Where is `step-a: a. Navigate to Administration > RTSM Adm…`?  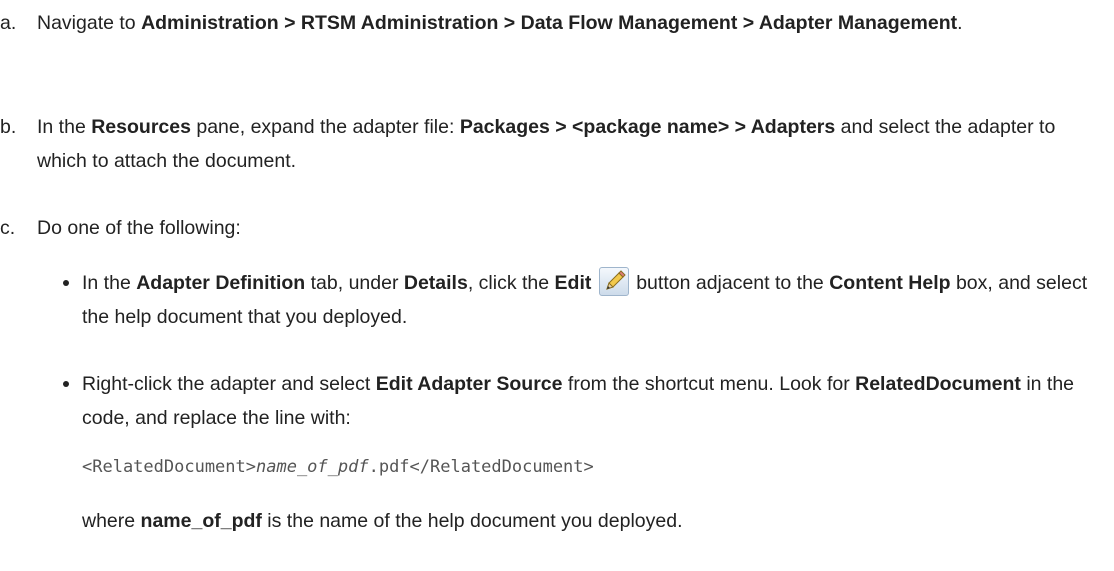 step-a: a. Navigate to Administration > RTSM Adm… is located at coordinates (554, 23).